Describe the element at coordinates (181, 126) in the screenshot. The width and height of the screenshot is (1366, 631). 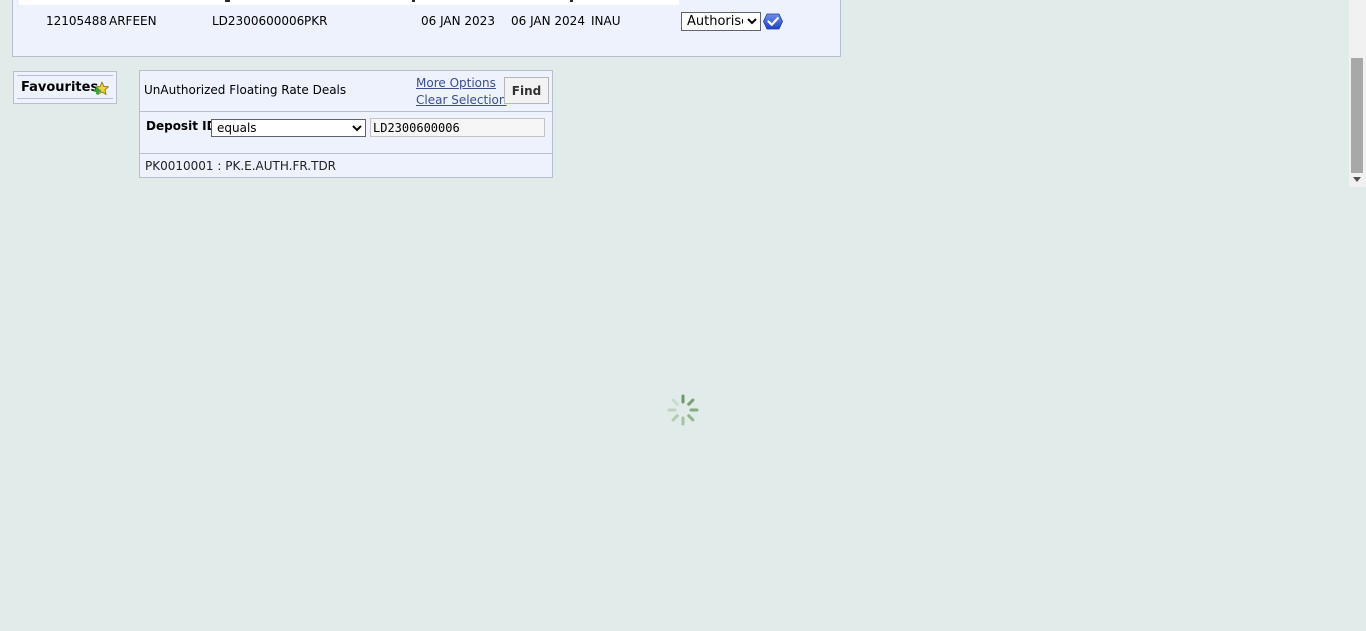
I see `deposit-id-label: Deposit ID` at that location.